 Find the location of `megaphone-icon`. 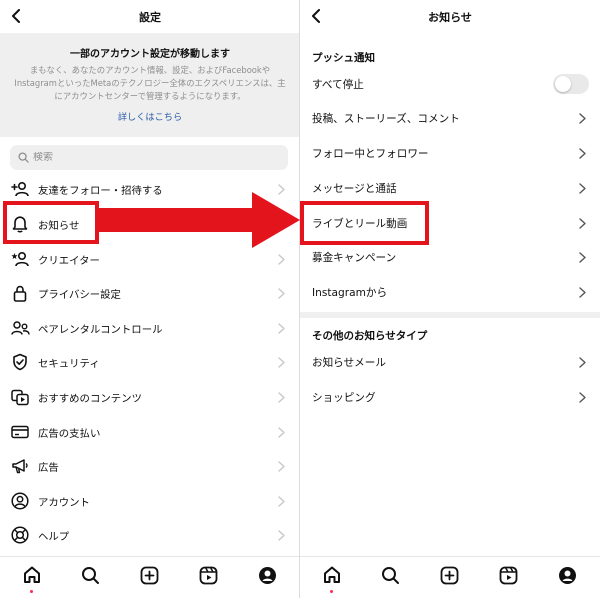

megaphone-icon is located at coordinates (20, 466).